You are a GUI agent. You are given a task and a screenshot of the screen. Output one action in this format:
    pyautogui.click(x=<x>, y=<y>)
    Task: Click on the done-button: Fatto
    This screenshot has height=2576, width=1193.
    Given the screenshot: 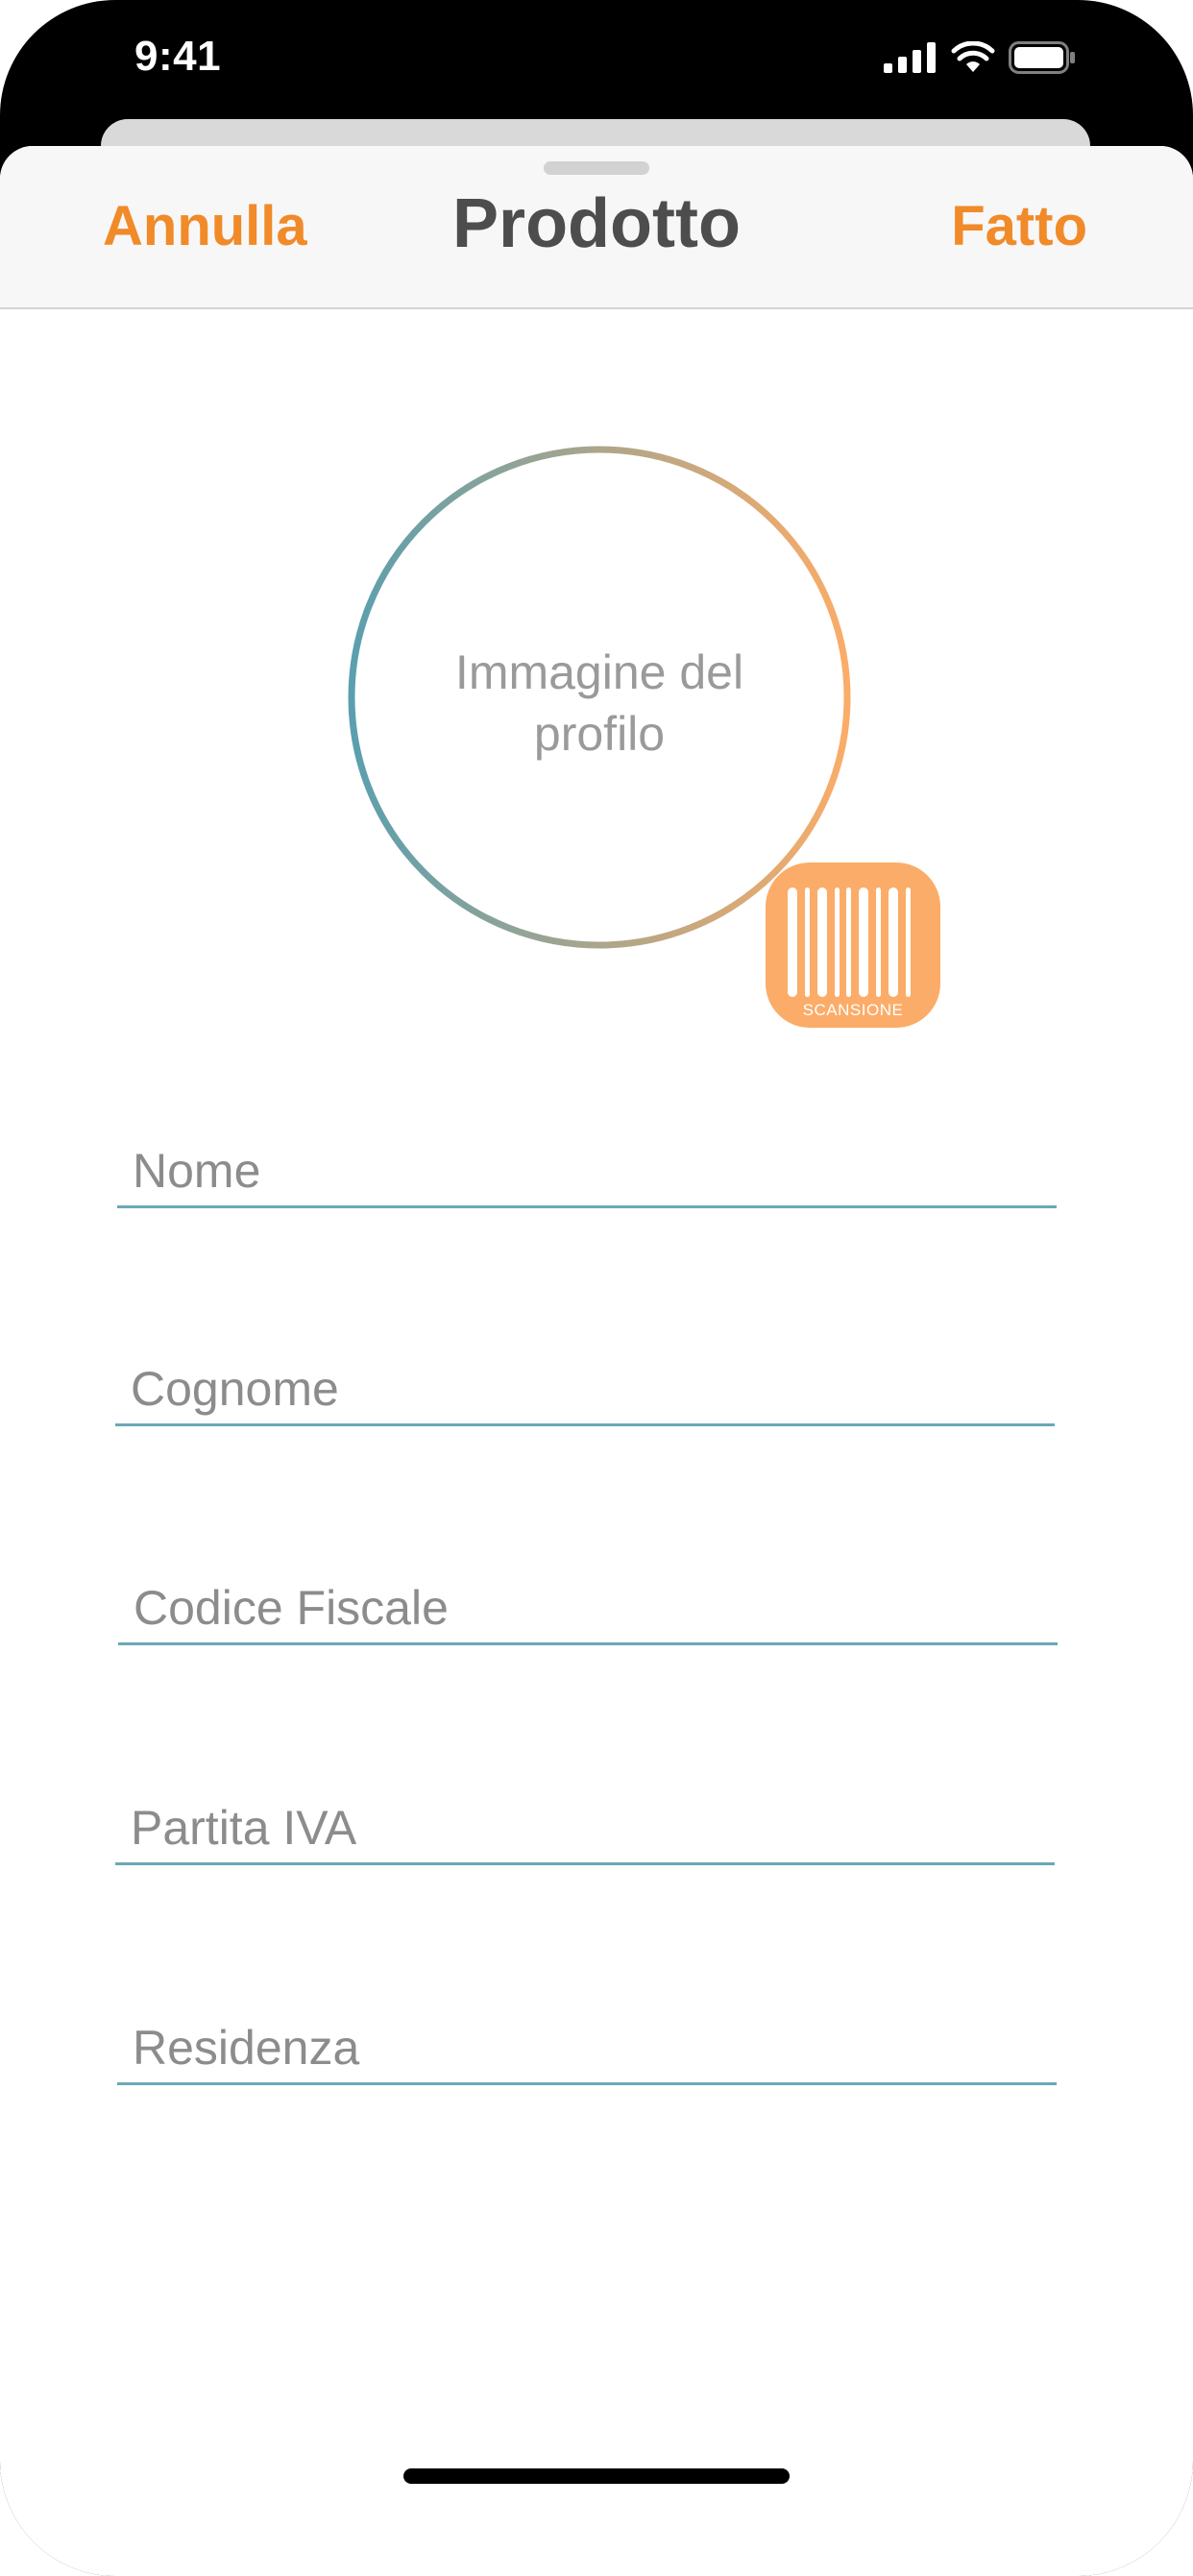 What is the action you would take?
    pyautogui.click(x=1019, y=226)
    